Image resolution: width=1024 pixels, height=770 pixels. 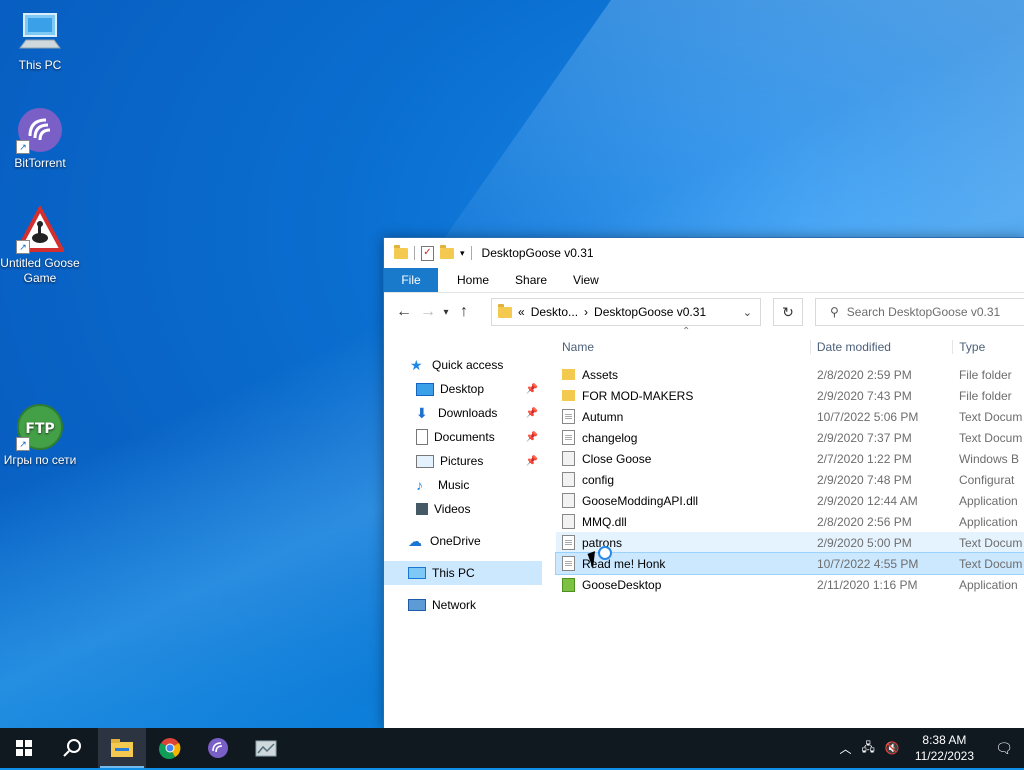 What do you see at coordinates (944, 748) in the screenshot?
I see `clock: 8:38 AM 11/22/2023` at bounding box center [944, 748].